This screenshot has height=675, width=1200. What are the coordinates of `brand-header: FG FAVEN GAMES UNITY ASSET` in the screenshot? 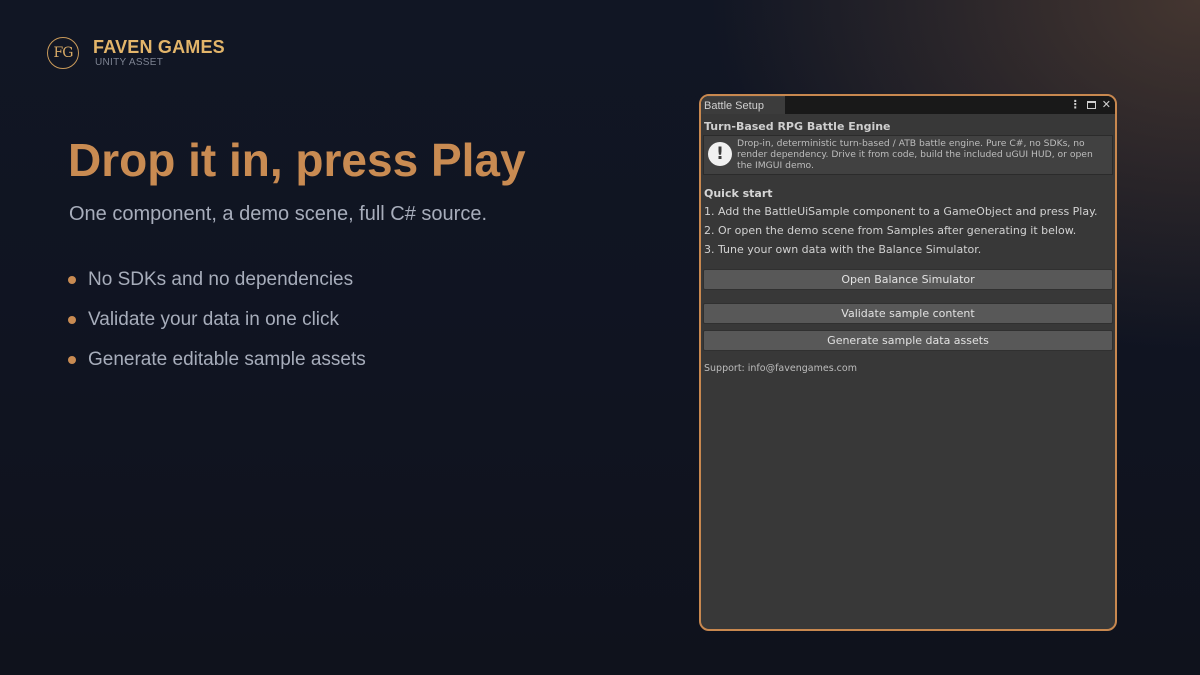 It's located at (136, 53).